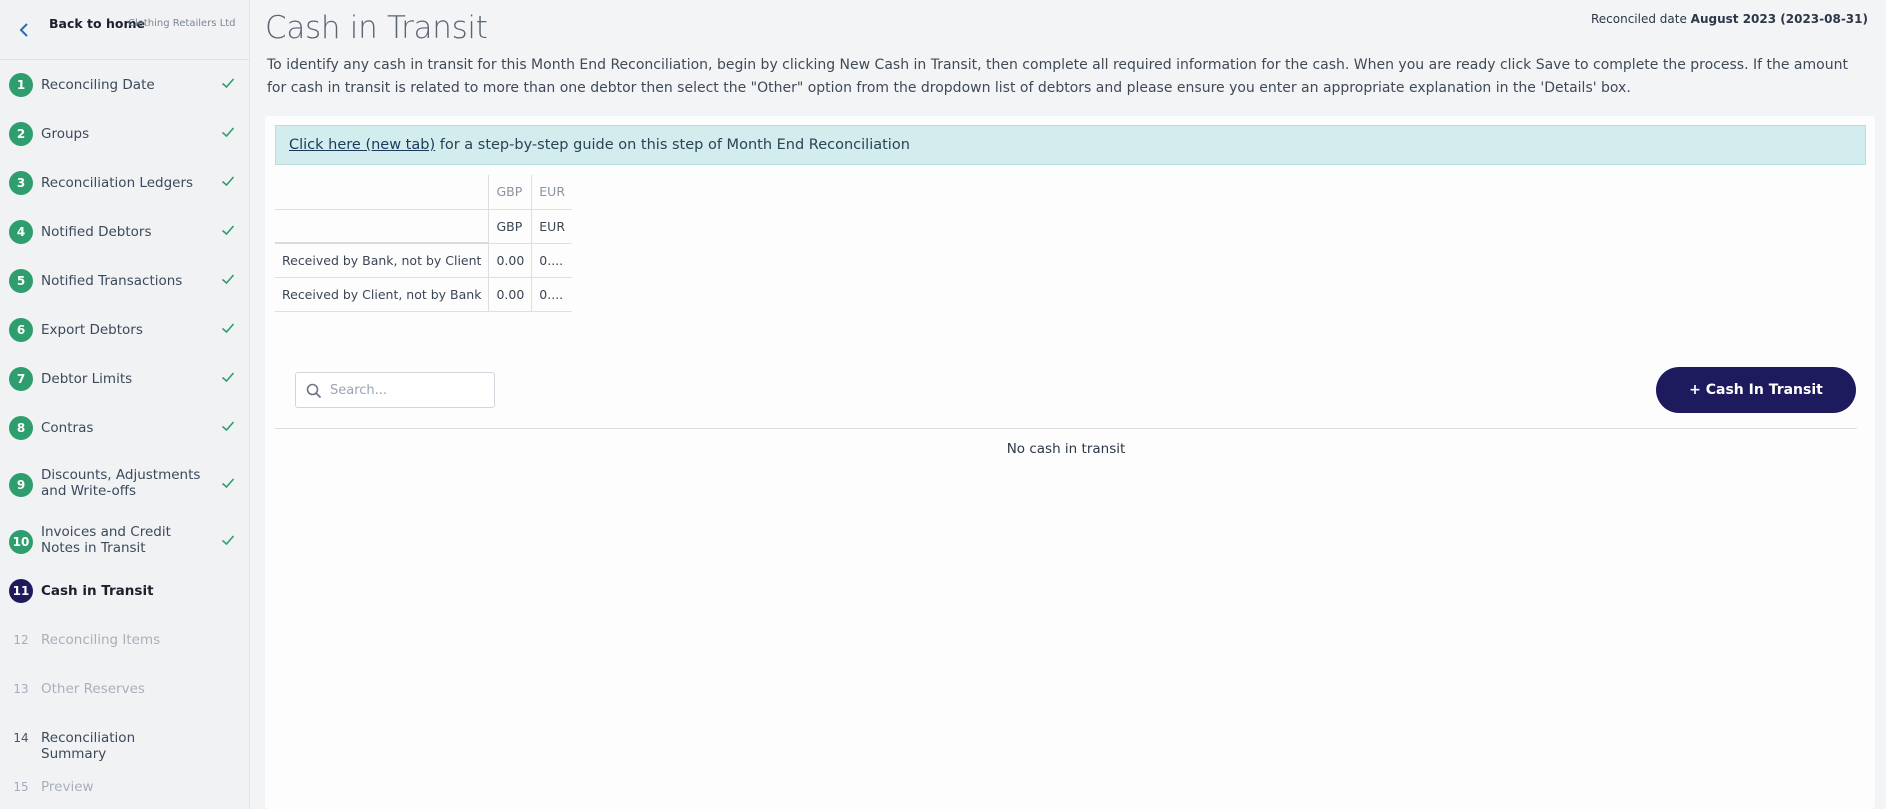 The width and height of the screenshot is (1886, 809). What do you see at coordinates (21, 640) in the screenshot?
I see `step-number: 12` at bounding box center [21, 640].